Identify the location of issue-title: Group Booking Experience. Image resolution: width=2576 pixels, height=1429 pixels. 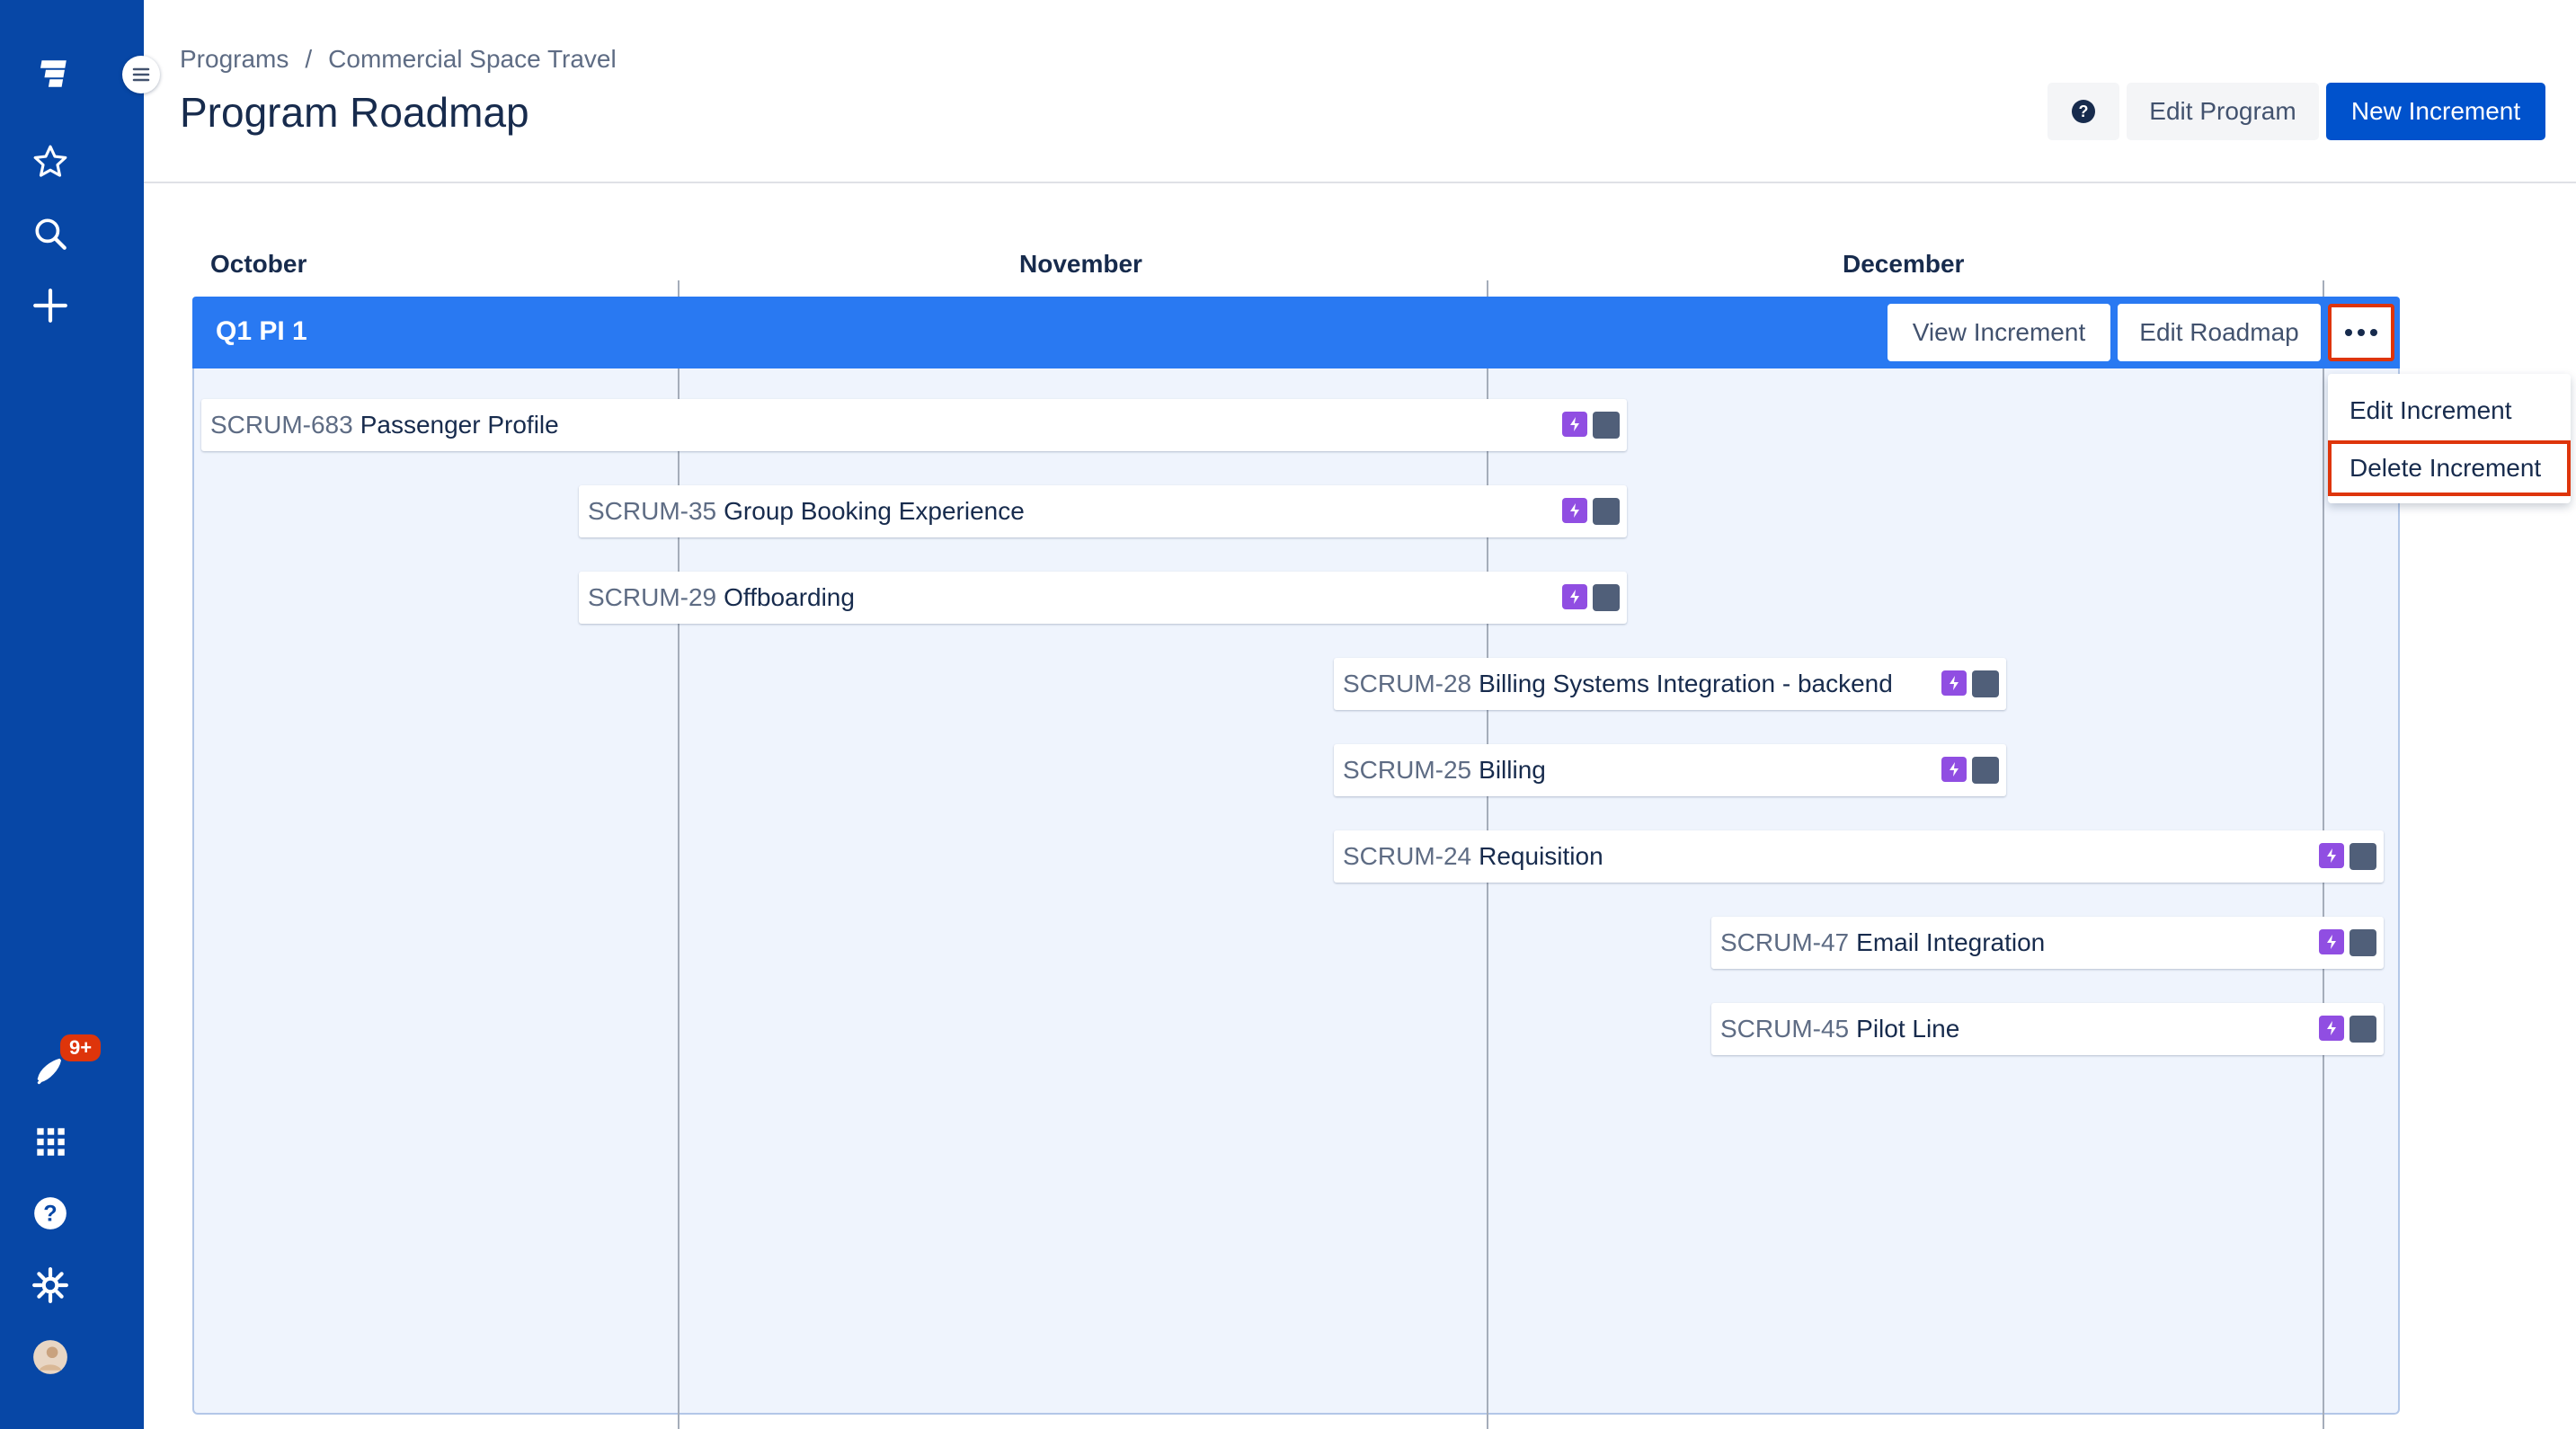
(874, 511).